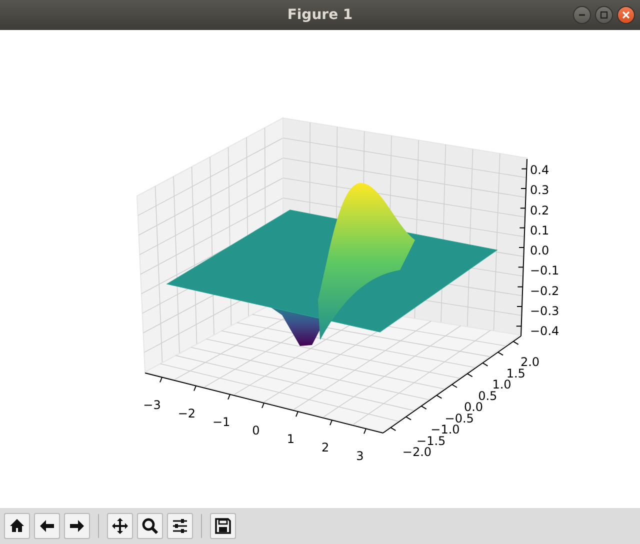 The height and width of the screenshot is (544, 640). I want to click on z-tick-label: −0.1, so click(545, 271).